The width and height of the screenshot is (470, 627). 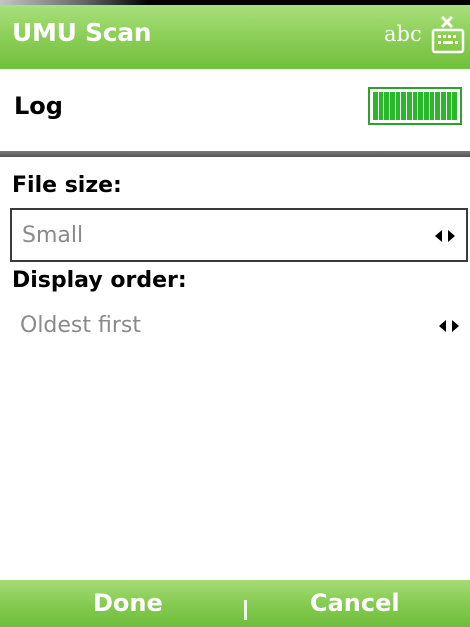 I want to click on signal-strength-icon, so click(x=415, y=106).